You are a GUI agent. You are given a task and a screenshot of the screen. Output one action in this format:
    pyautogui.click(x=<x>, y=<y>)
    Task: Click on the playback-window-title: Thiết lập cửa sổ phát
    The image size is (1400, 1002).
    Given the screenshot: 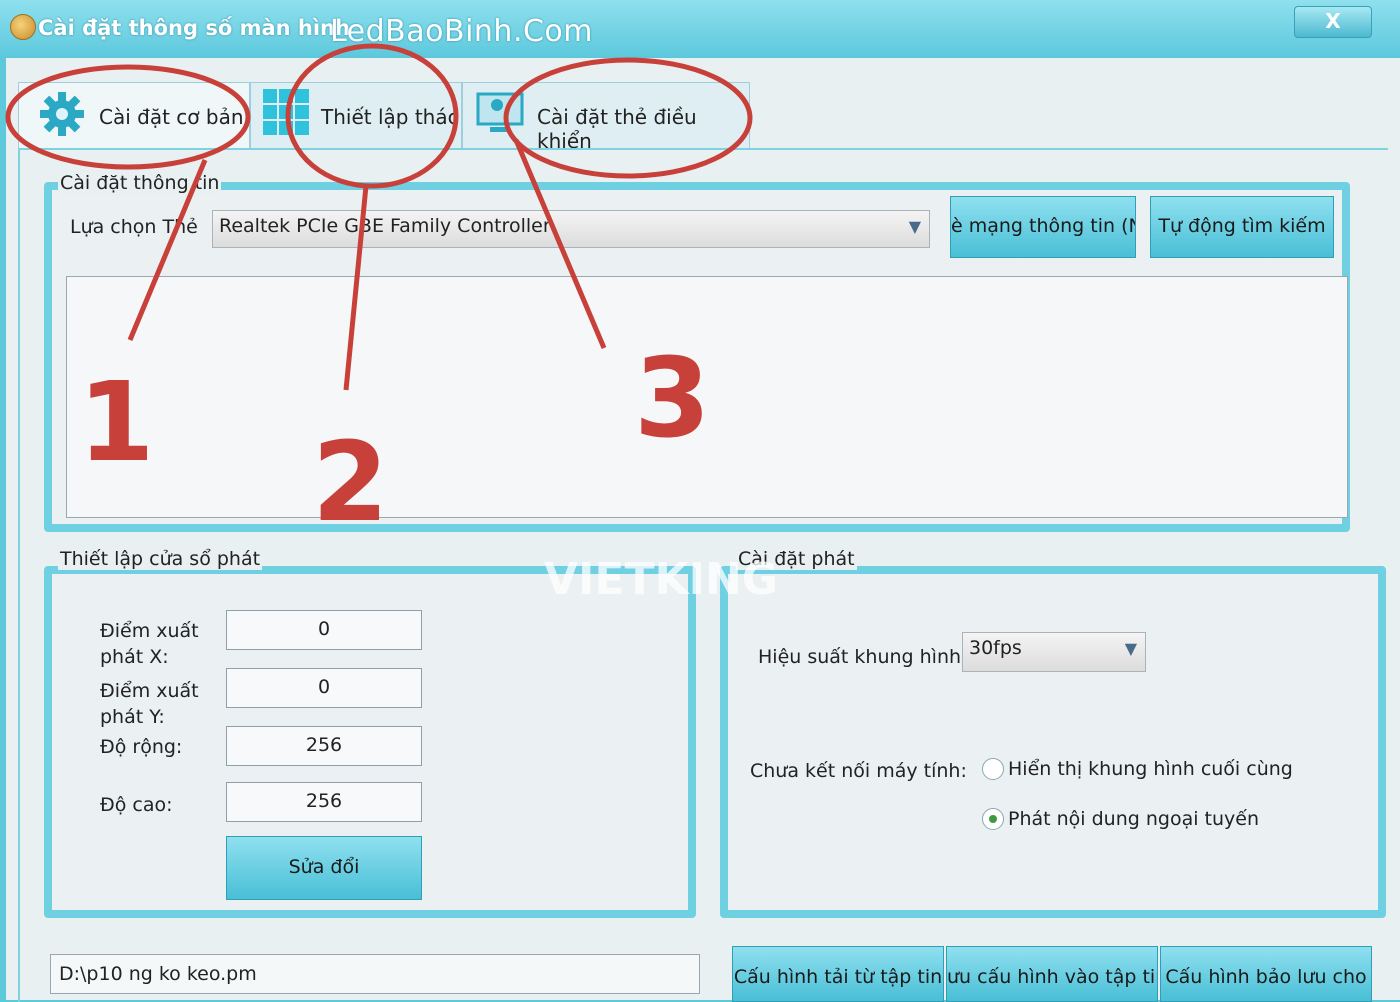 What is the action you would take?
    pyautogui.click(x=160, y=559)
    